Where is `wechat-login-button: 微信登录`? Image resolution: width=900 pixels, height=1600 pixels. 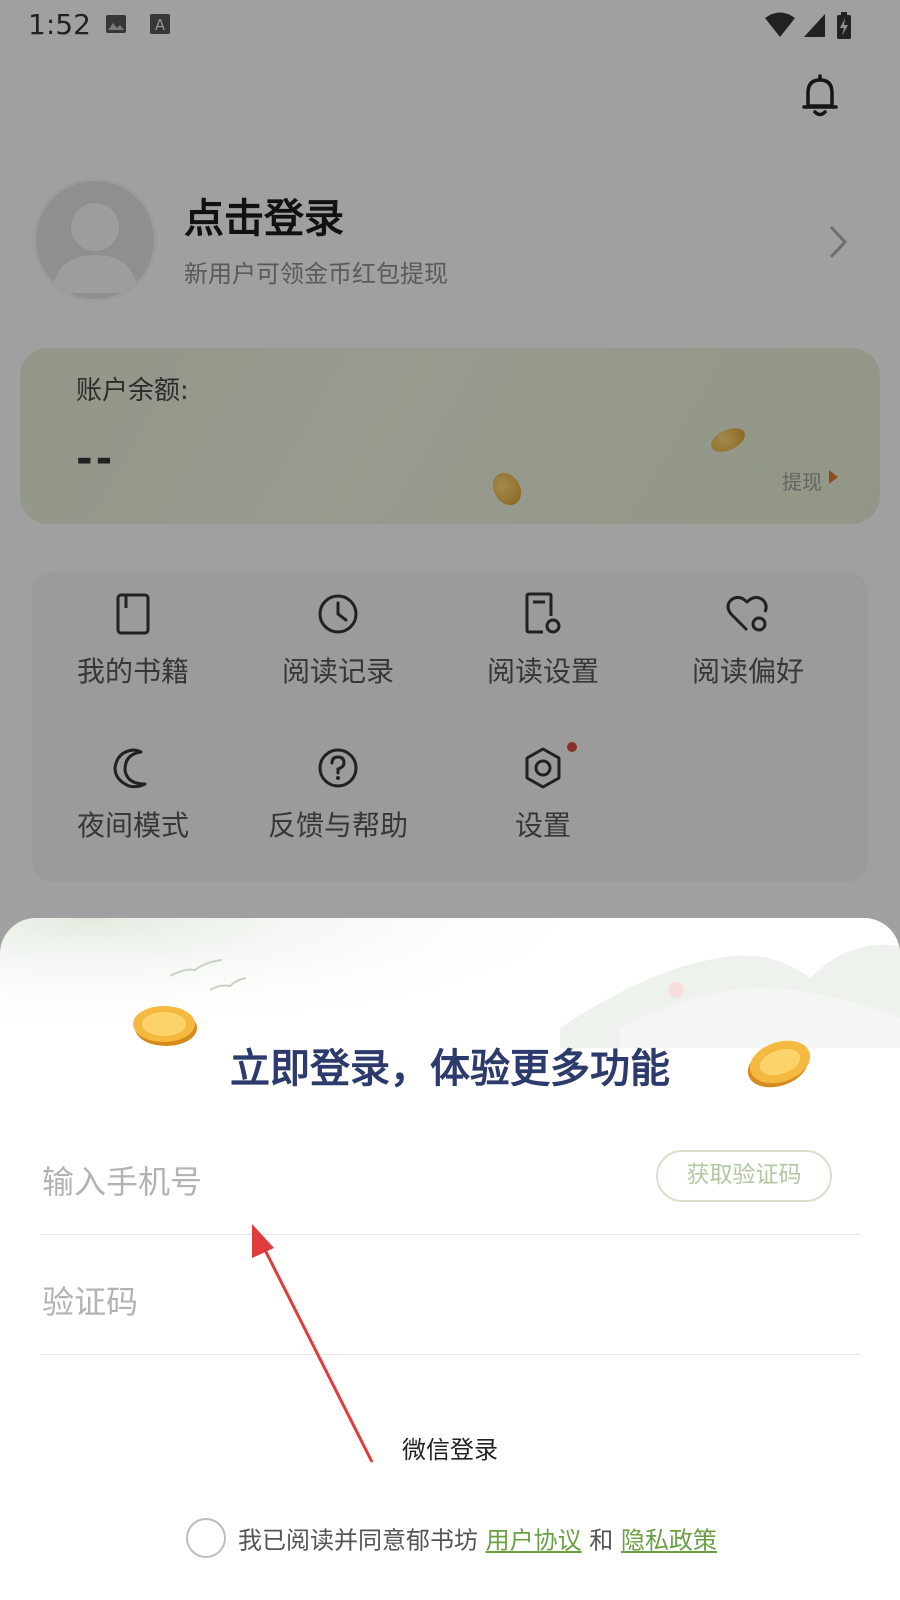
wechat-login-button: 微信登录 is located at coordinates (450, 1447).